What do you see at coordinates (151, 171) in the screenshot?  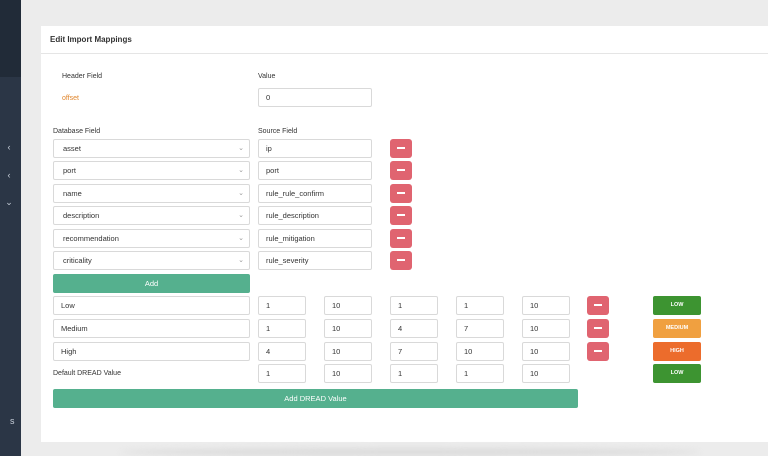 I see `database-field-select: port ⌄` at bounding box center [151, 171].